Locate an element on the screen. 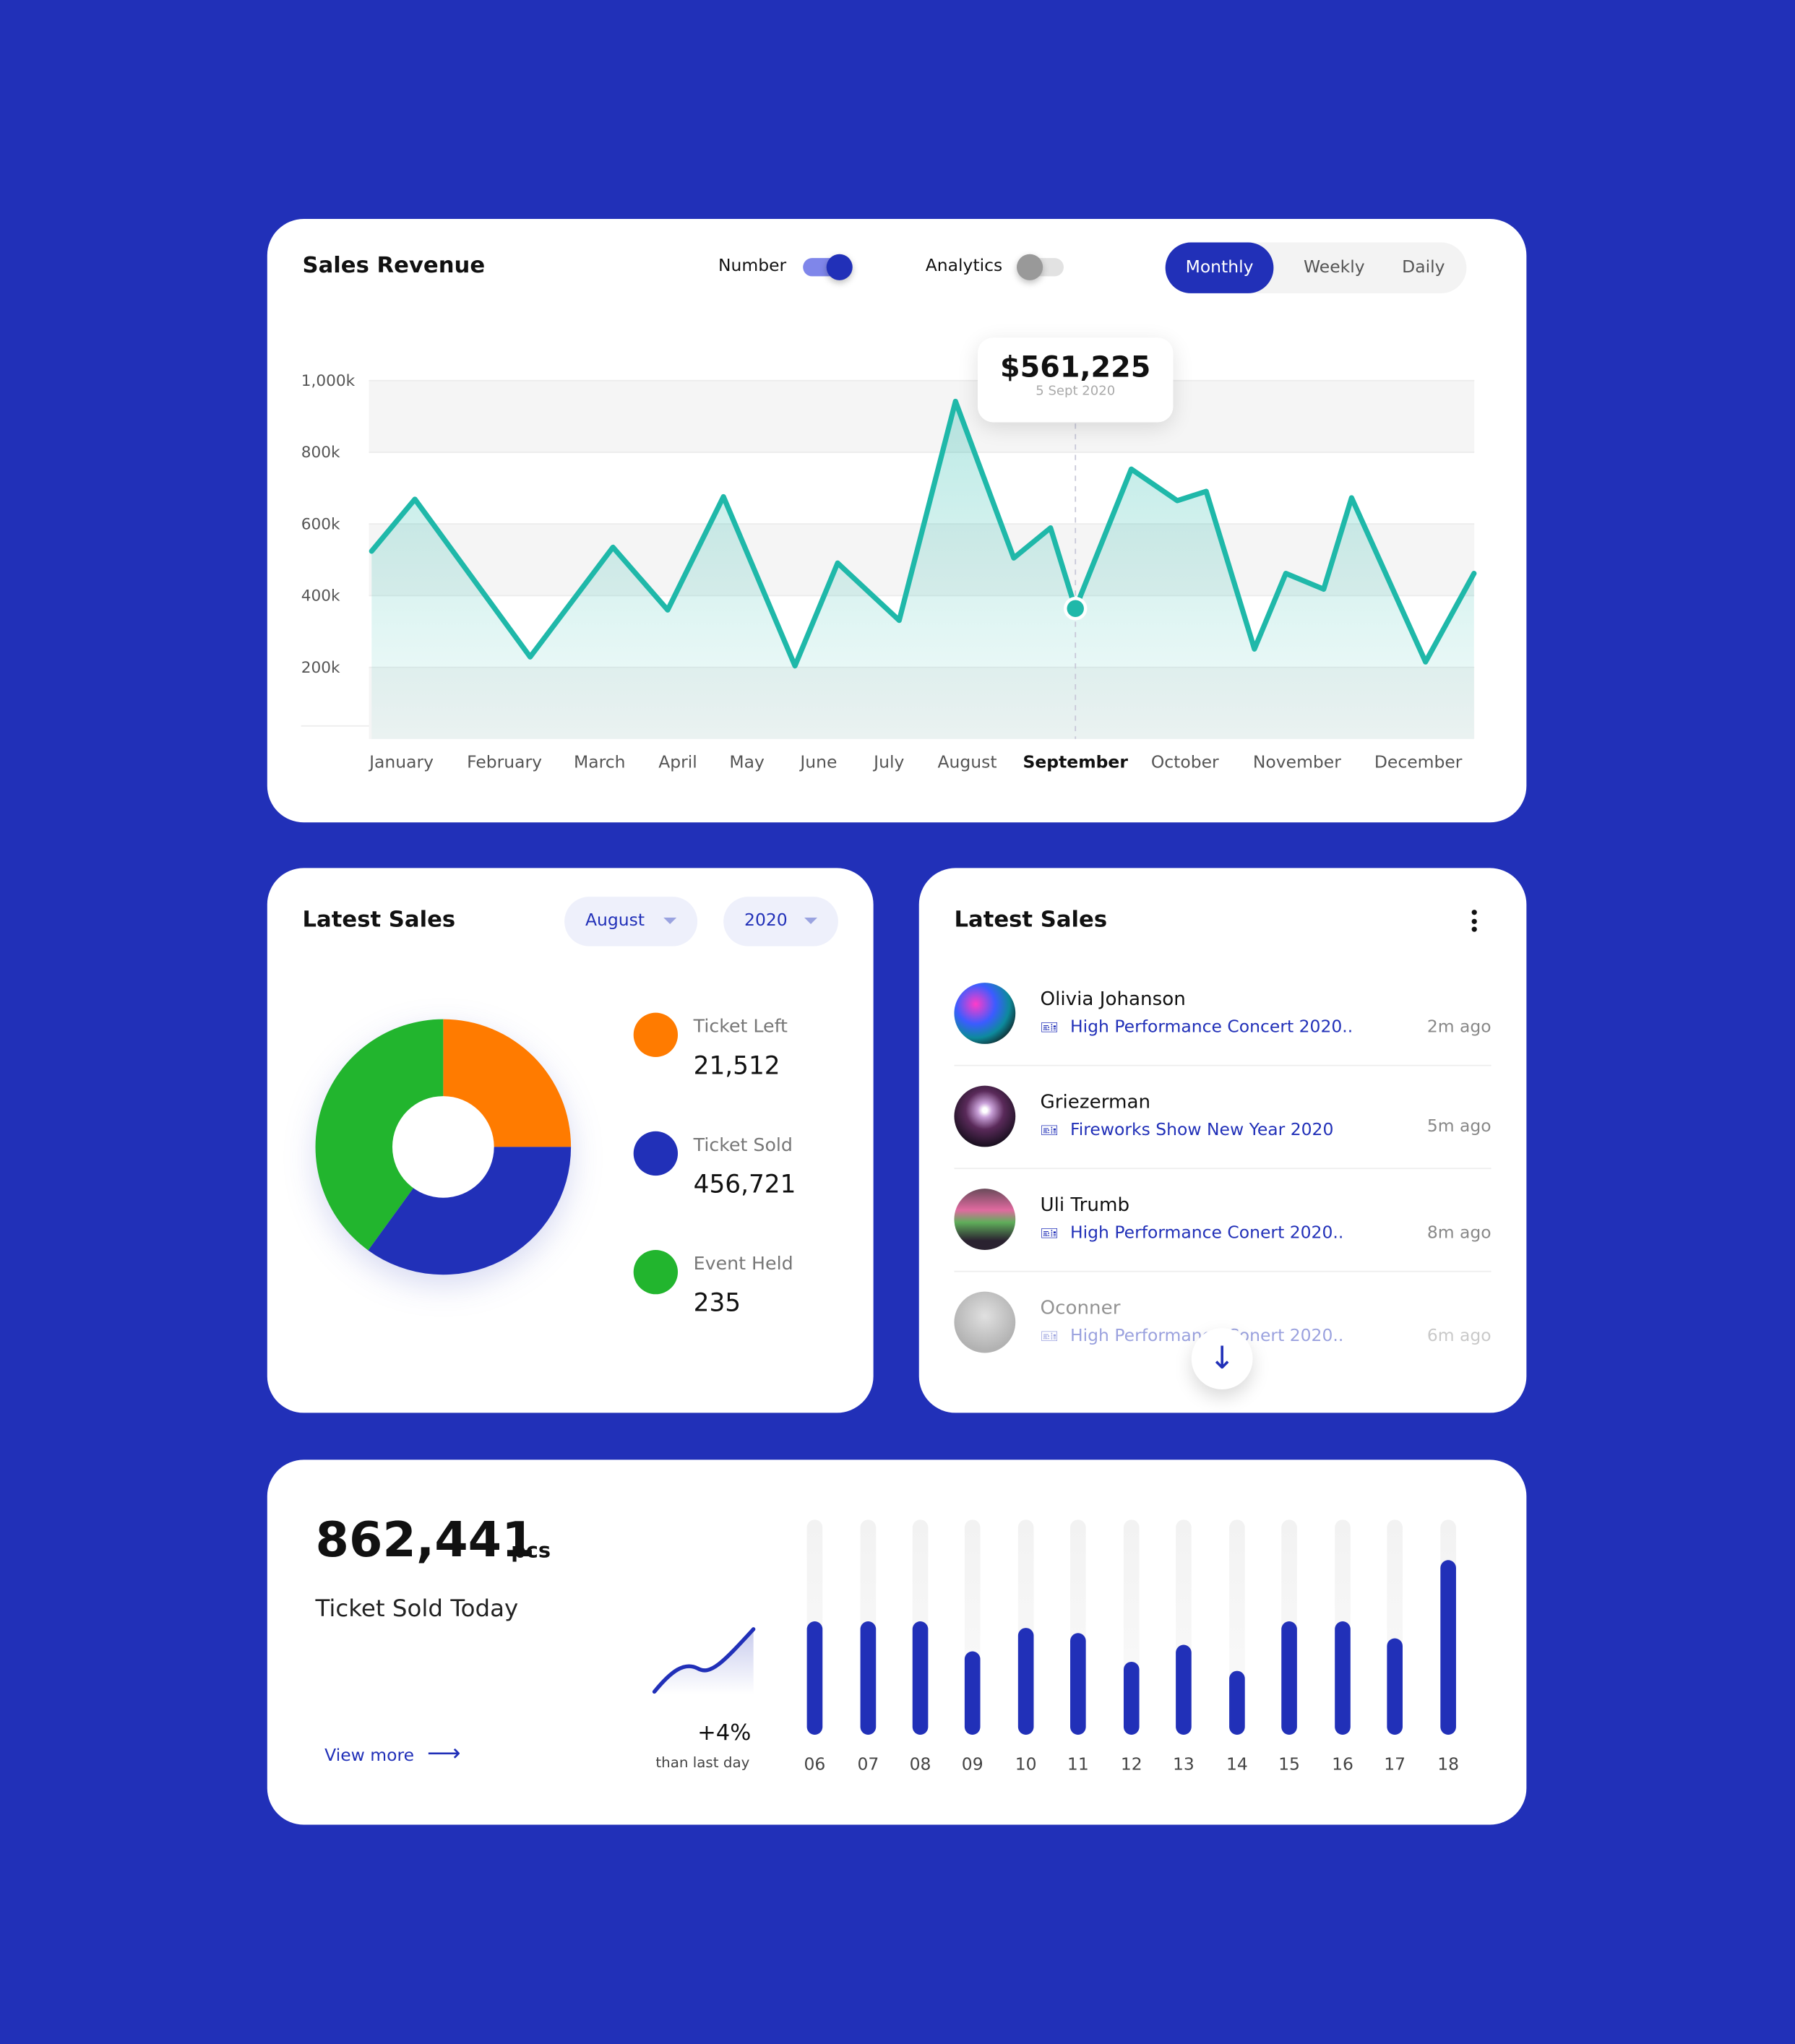  time-ago: 5m ago is located at coordinates (1458, 1126).